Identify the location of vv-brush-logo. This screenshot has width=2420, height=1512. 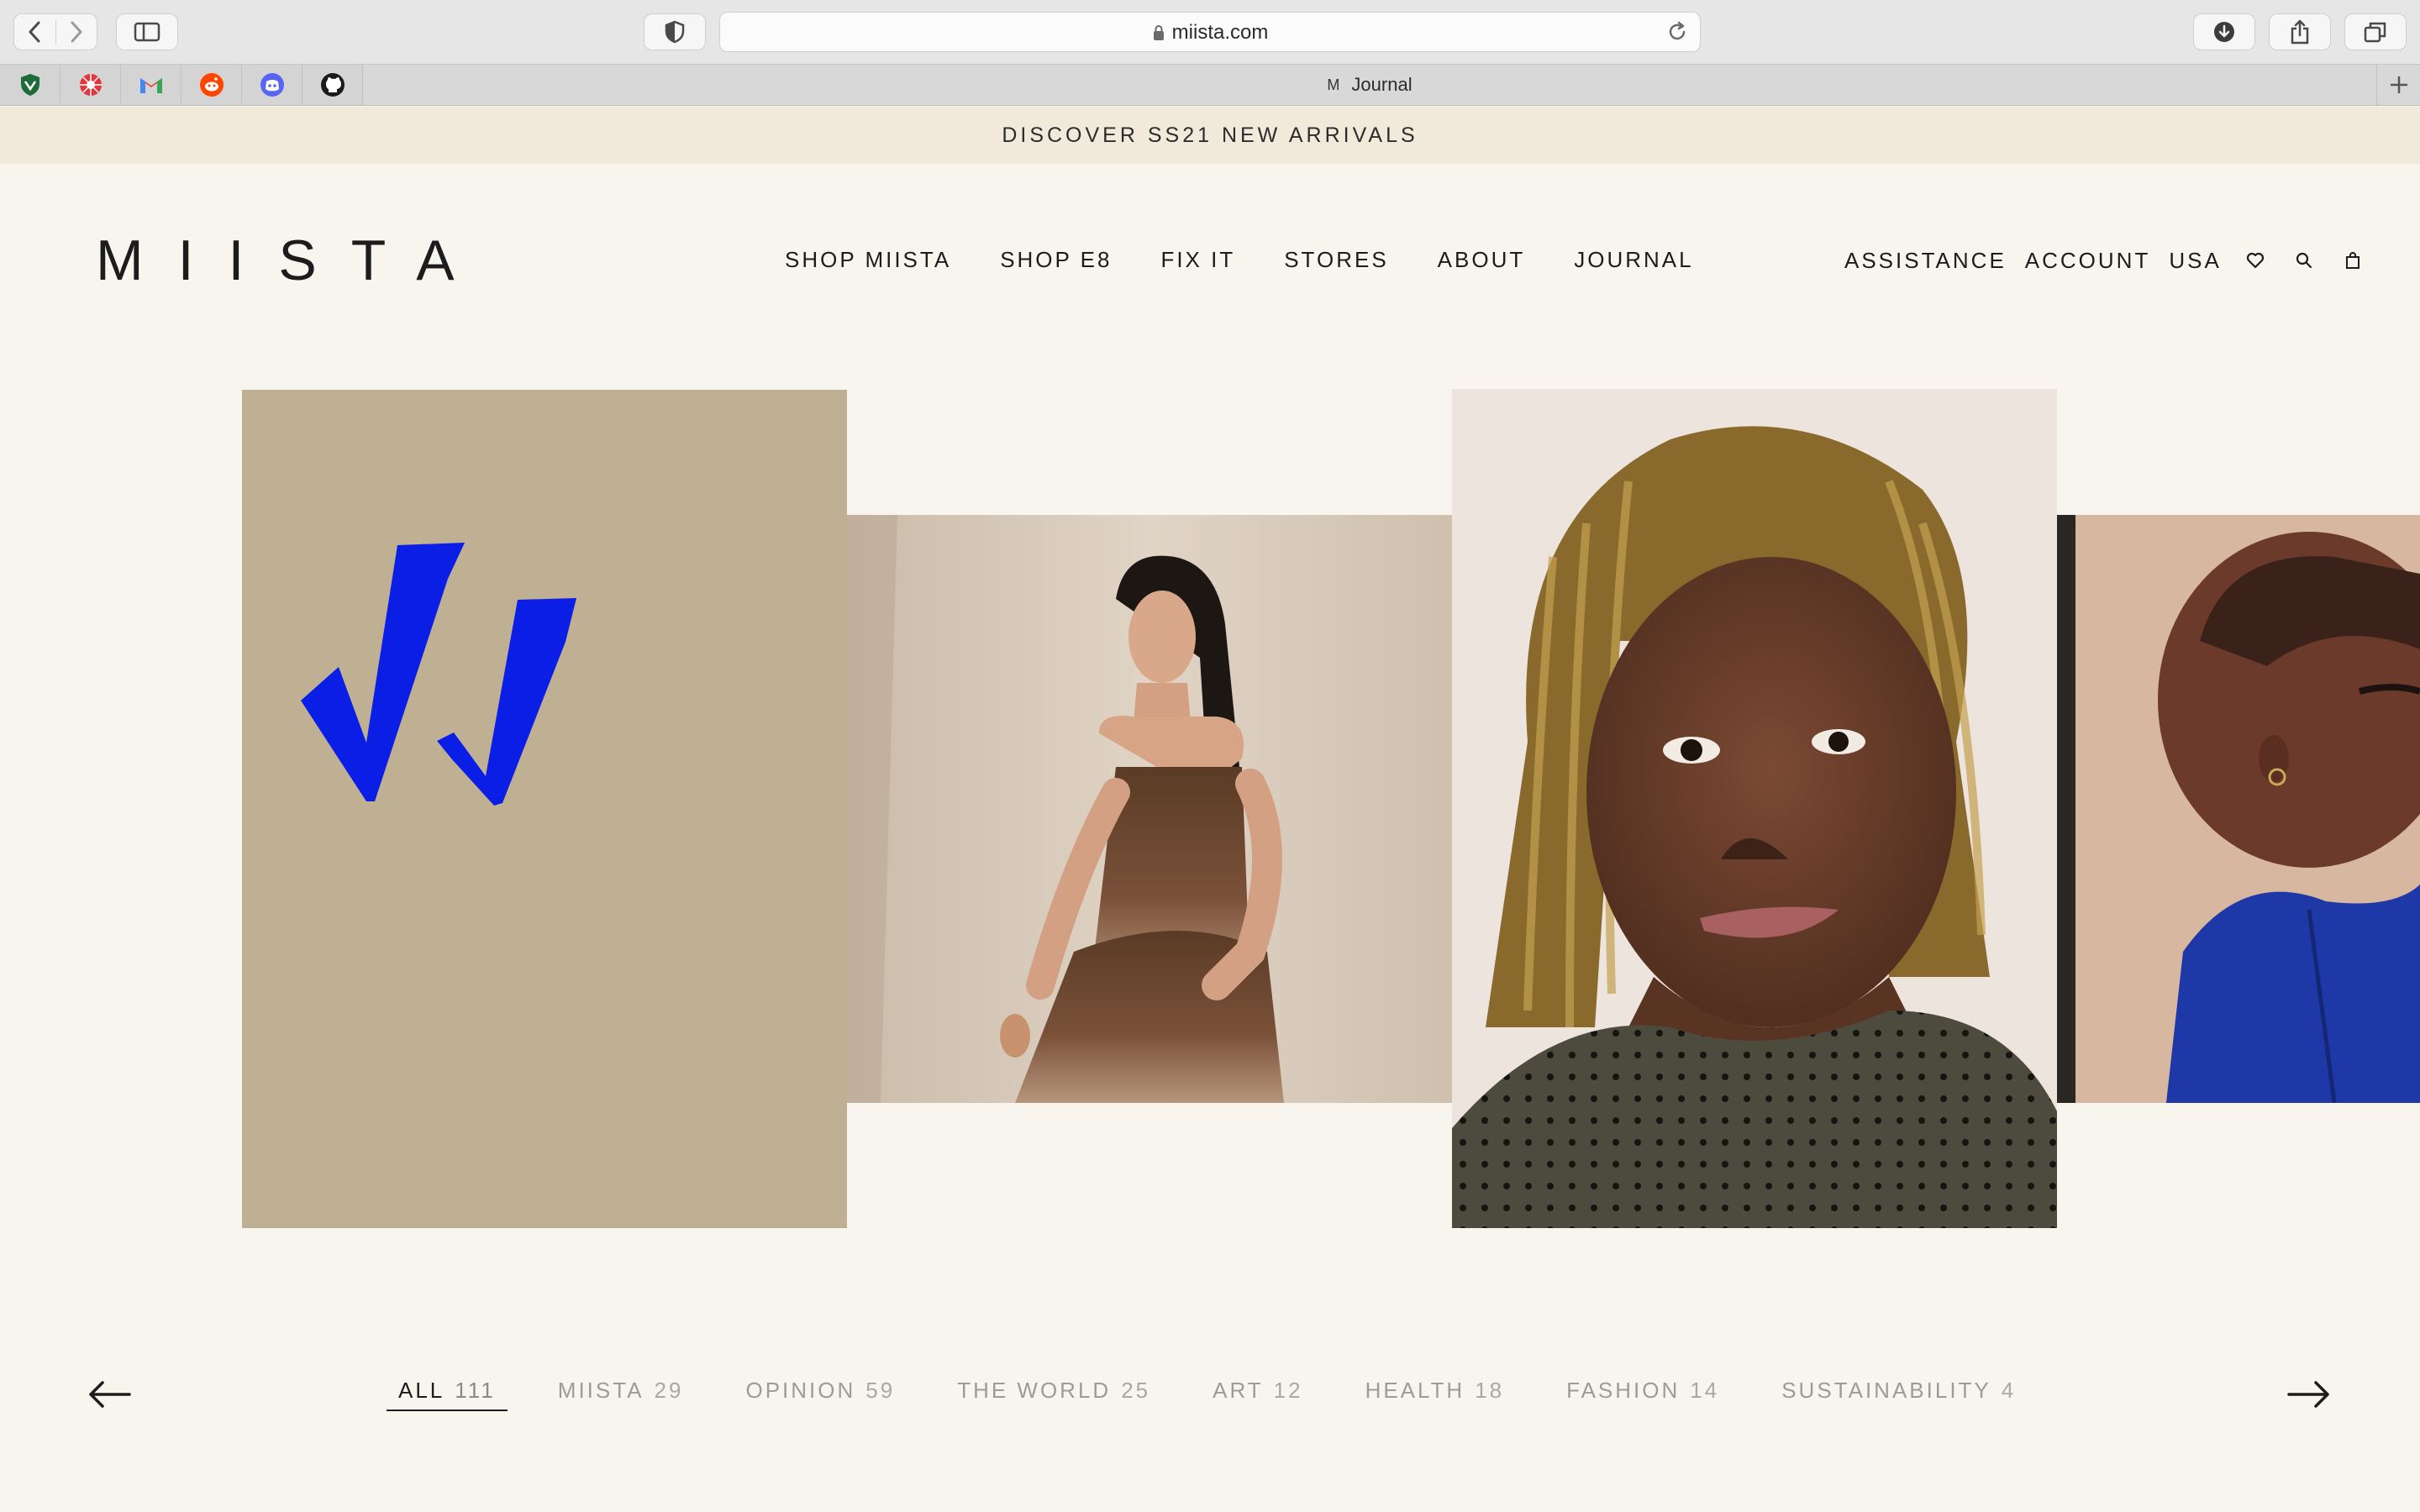
(438, 674).